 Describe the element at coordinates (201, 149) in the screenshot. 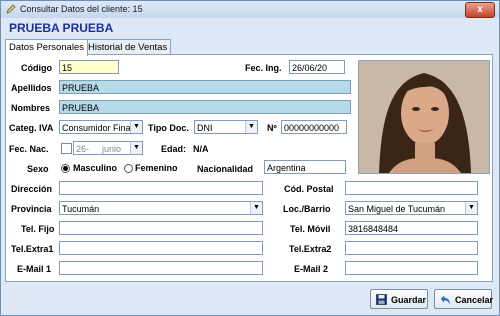

I see `edad-value: N/A` at that location.